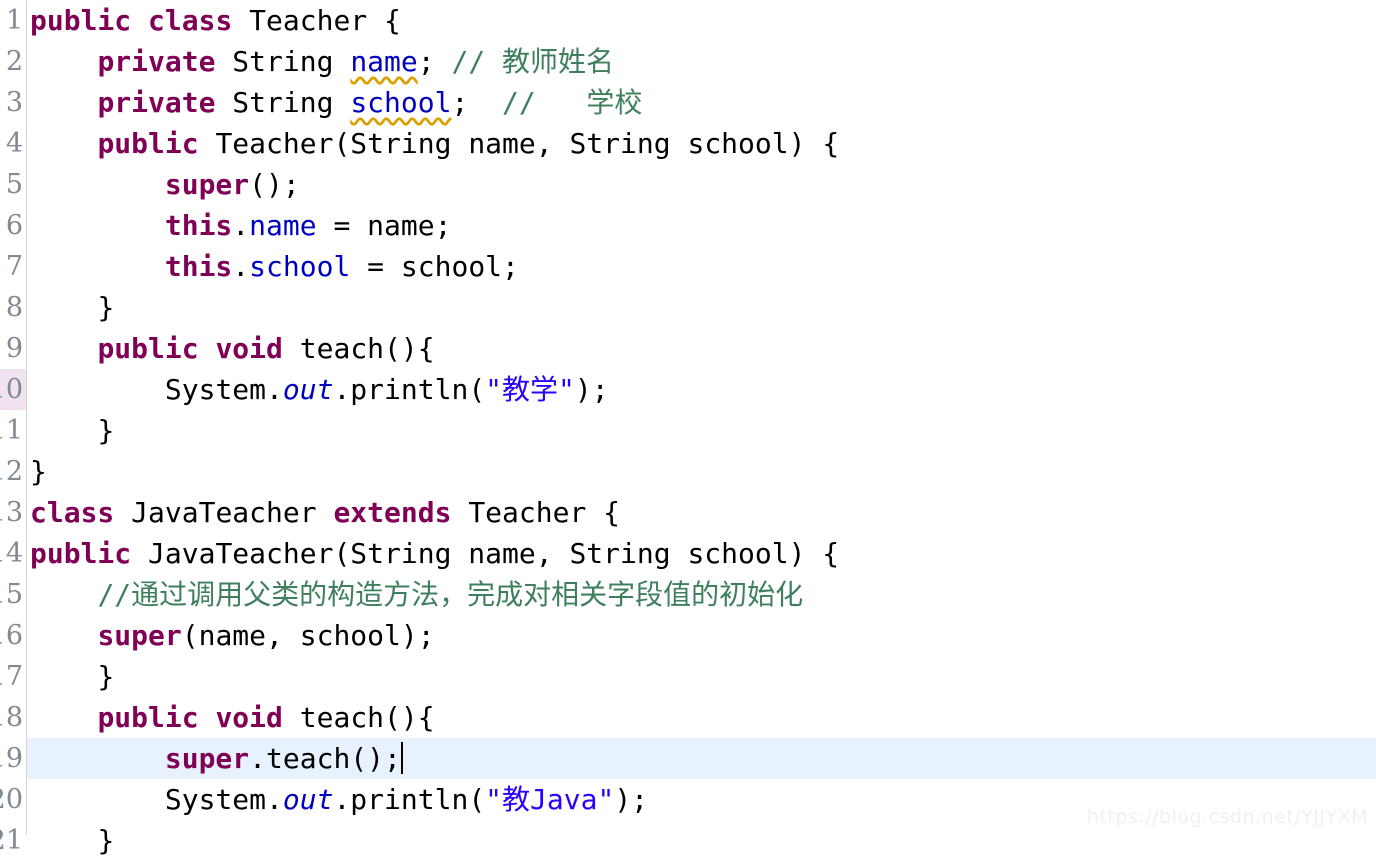 This screenshot has height=861, width=1376. I want to click on line-number: 5, so click(14, 184).